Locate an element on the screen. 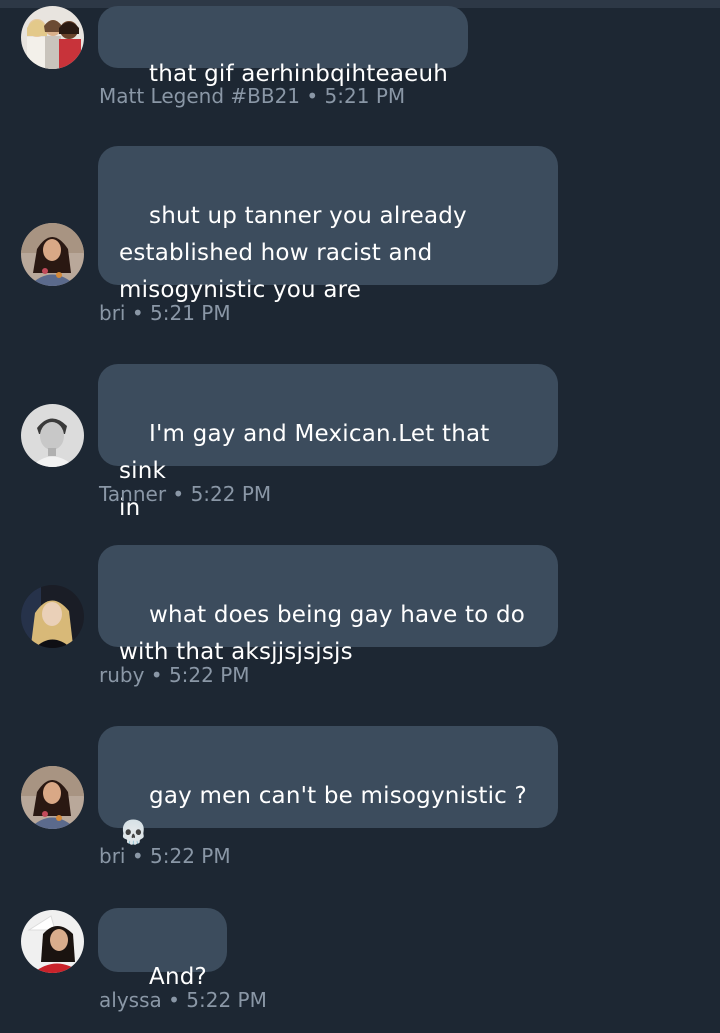 Image resolution: width=720 pixels, height=1033 pixels. message-bubble: that gif aerhinbqihteaeuh is located at coordinates (283, 46).